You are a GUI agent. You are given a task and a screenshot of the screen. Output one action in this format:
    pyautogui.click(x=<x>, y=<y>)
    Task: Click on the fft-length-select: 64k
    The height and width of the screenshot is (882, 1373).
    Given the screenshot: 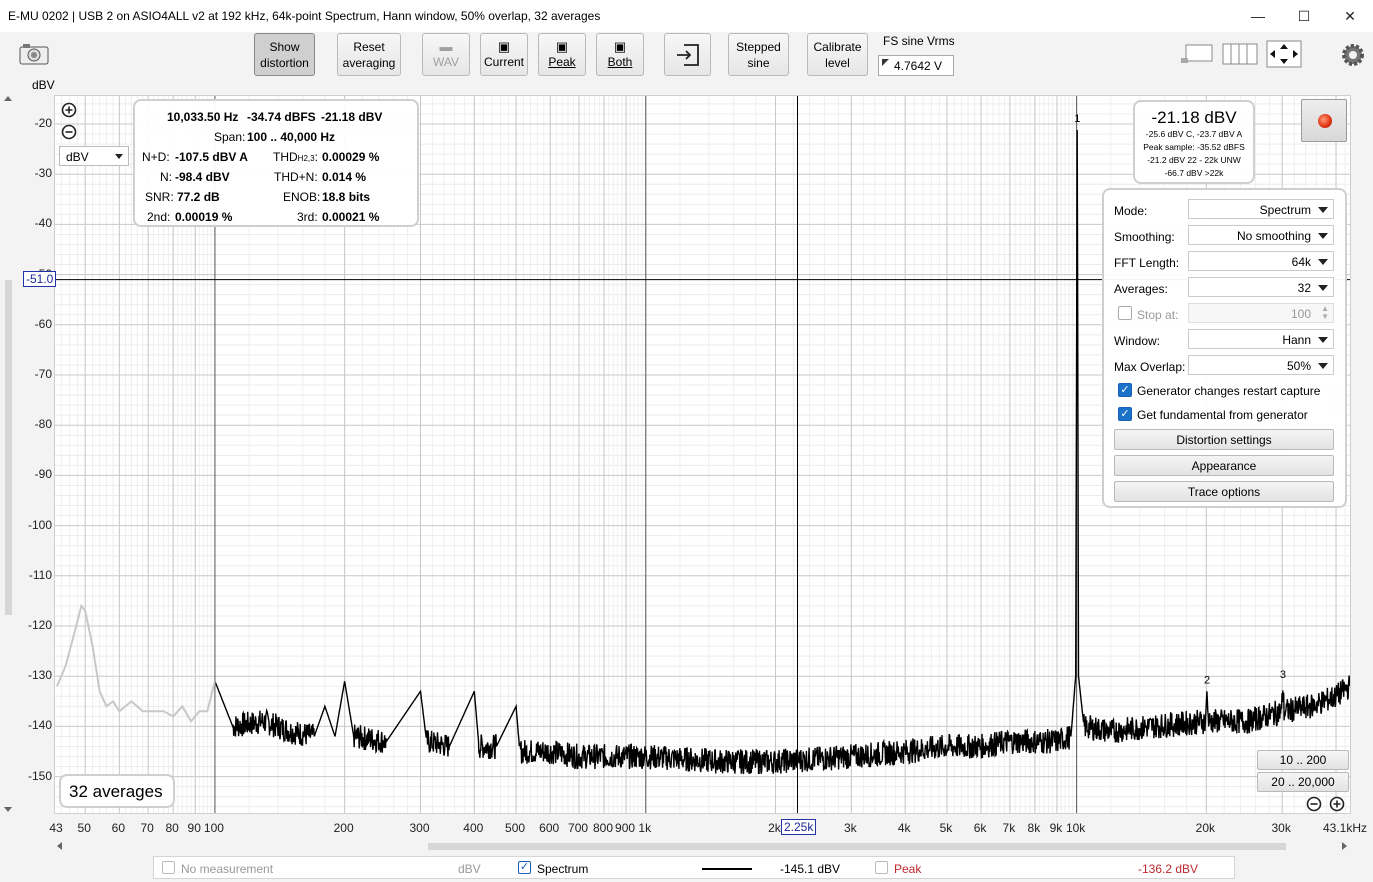 What is the action you would take?
    pyautogui.click(x=1261, y=261)
    